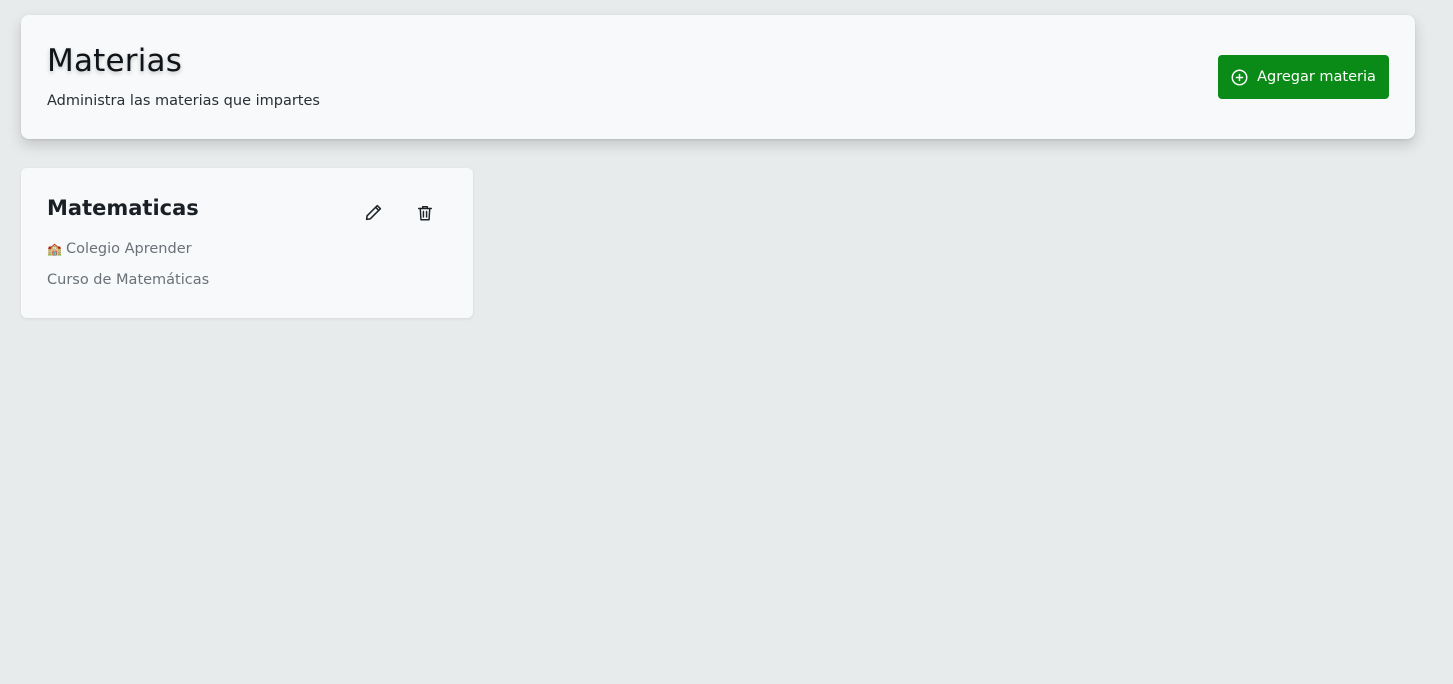  What do you see at coordinates (1239, 77) in the screenshot?
I see `plus-circle-icon` at bounding box center [1239, 77].